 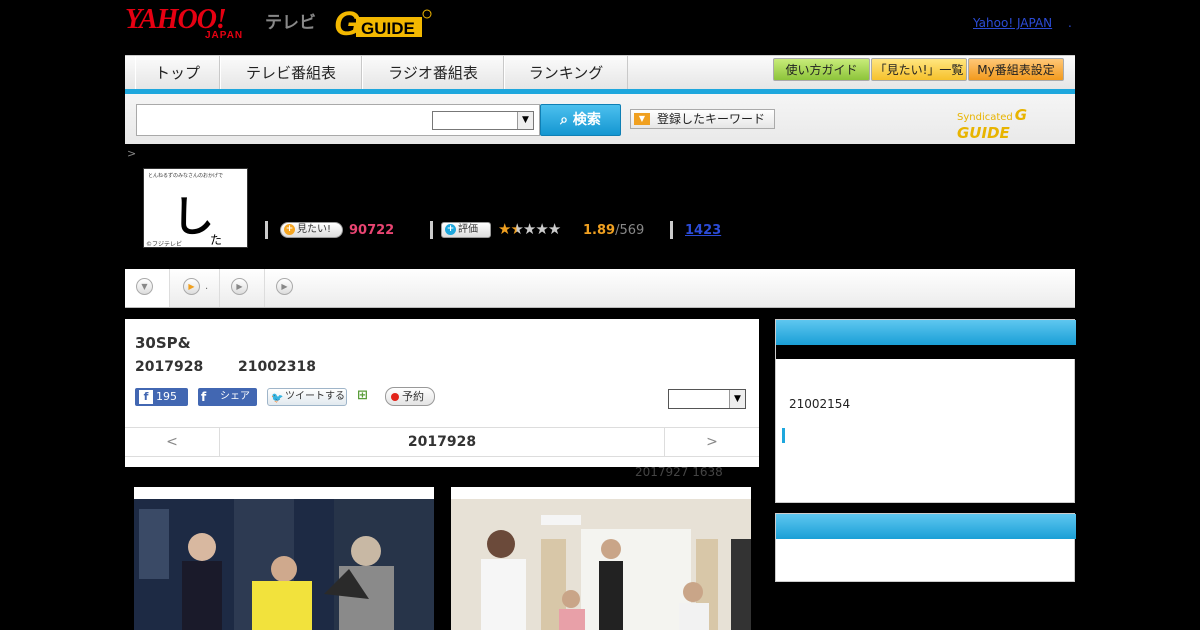 I want to click on facebook-share-button: f シェア, so click(x=227, y=397).